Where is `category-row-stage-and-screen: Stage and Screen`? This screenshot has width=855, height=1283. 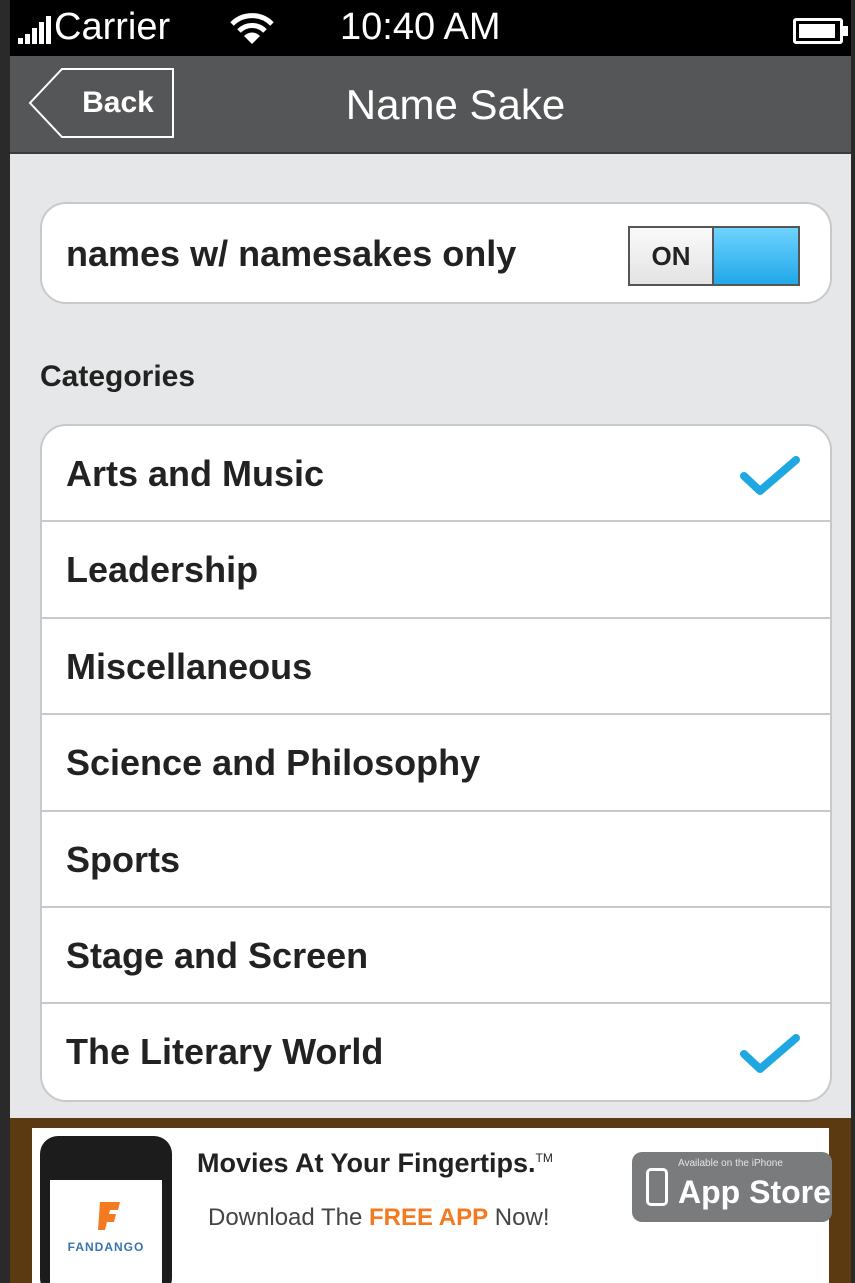 category-row-stage-and-screen: Stage and Screen is located at coordinates (436, 956).